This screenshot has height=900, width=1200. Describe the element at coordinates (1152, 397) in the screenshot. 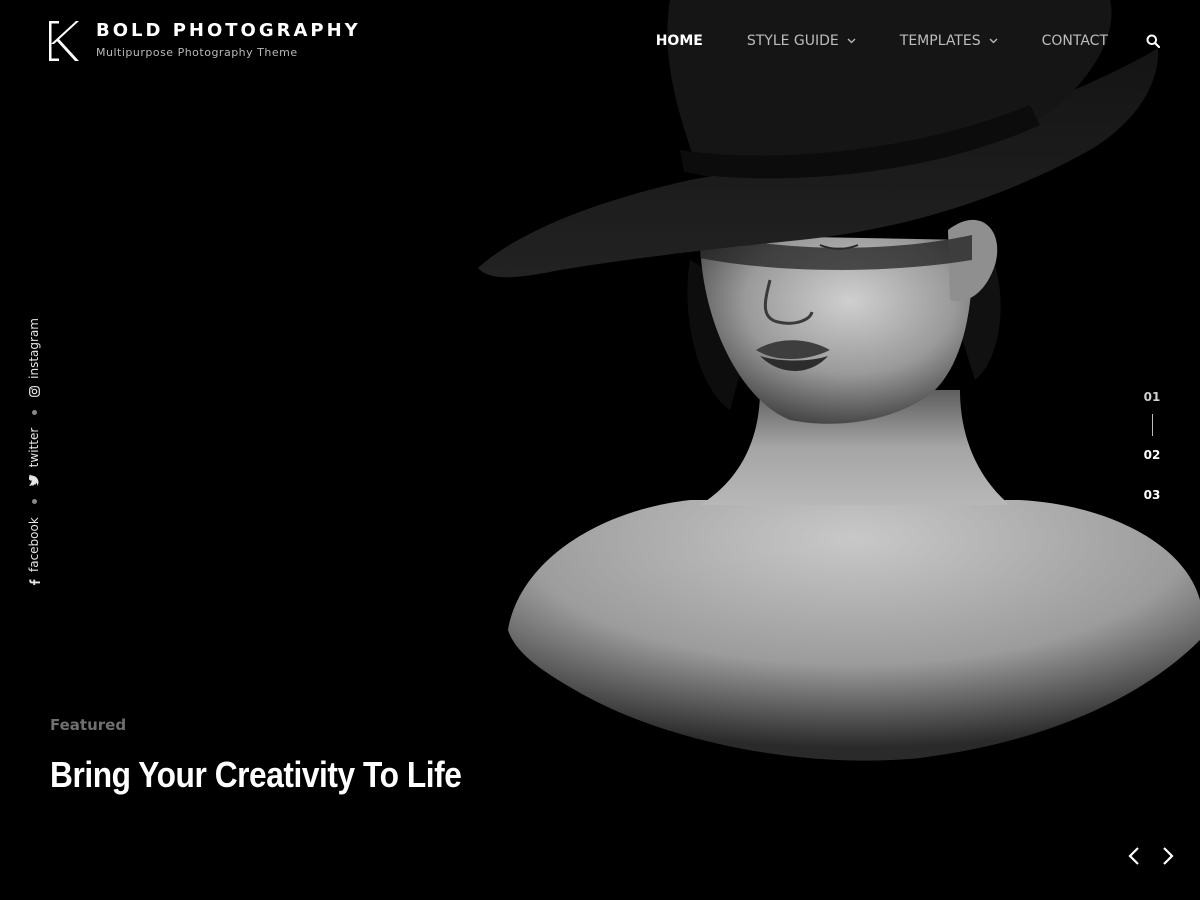

I see `slide-indicator-01: 01` at that location.